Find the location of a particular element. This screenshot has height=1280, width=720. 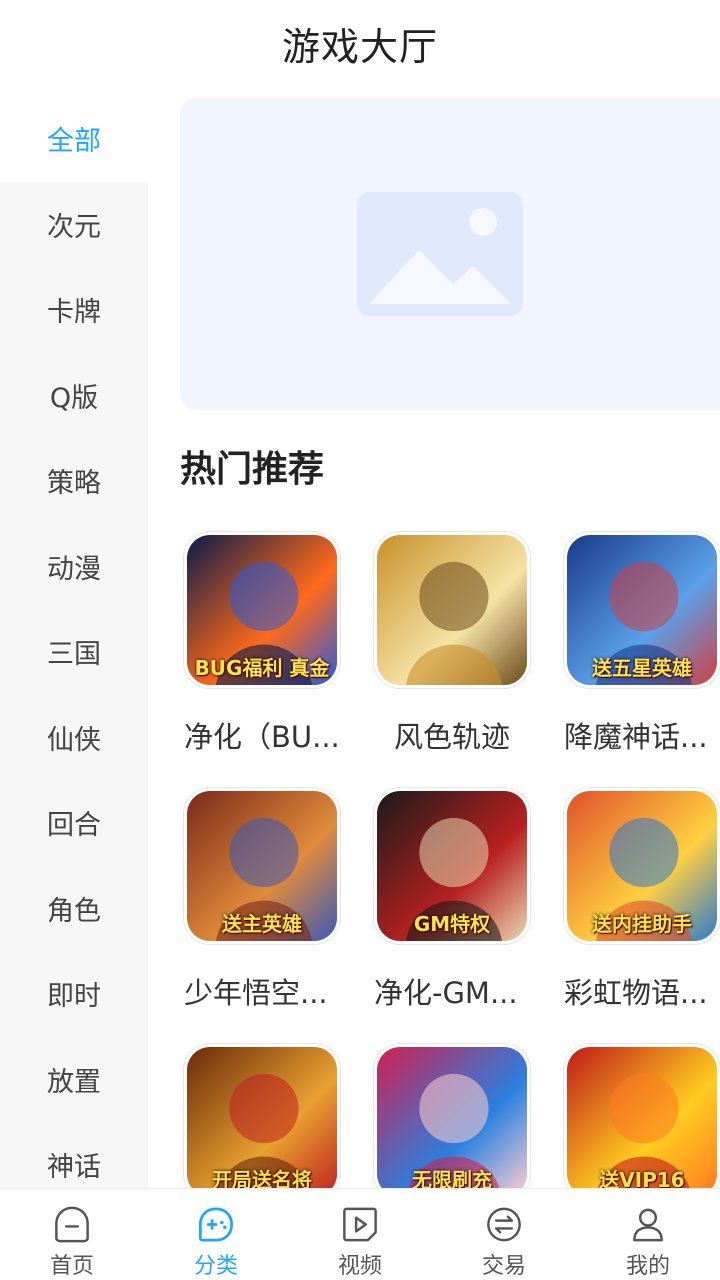

game-card: 风色轨迹 is located at coordinates (459, 644).